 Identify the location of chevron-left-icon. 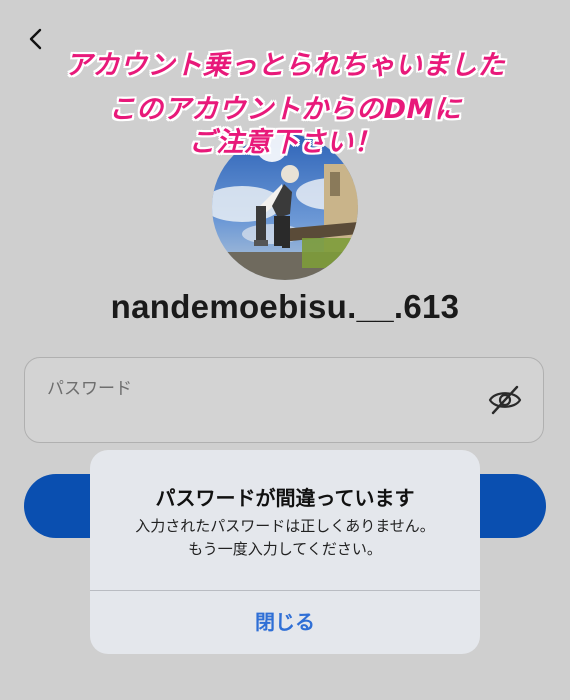
(35, 39).